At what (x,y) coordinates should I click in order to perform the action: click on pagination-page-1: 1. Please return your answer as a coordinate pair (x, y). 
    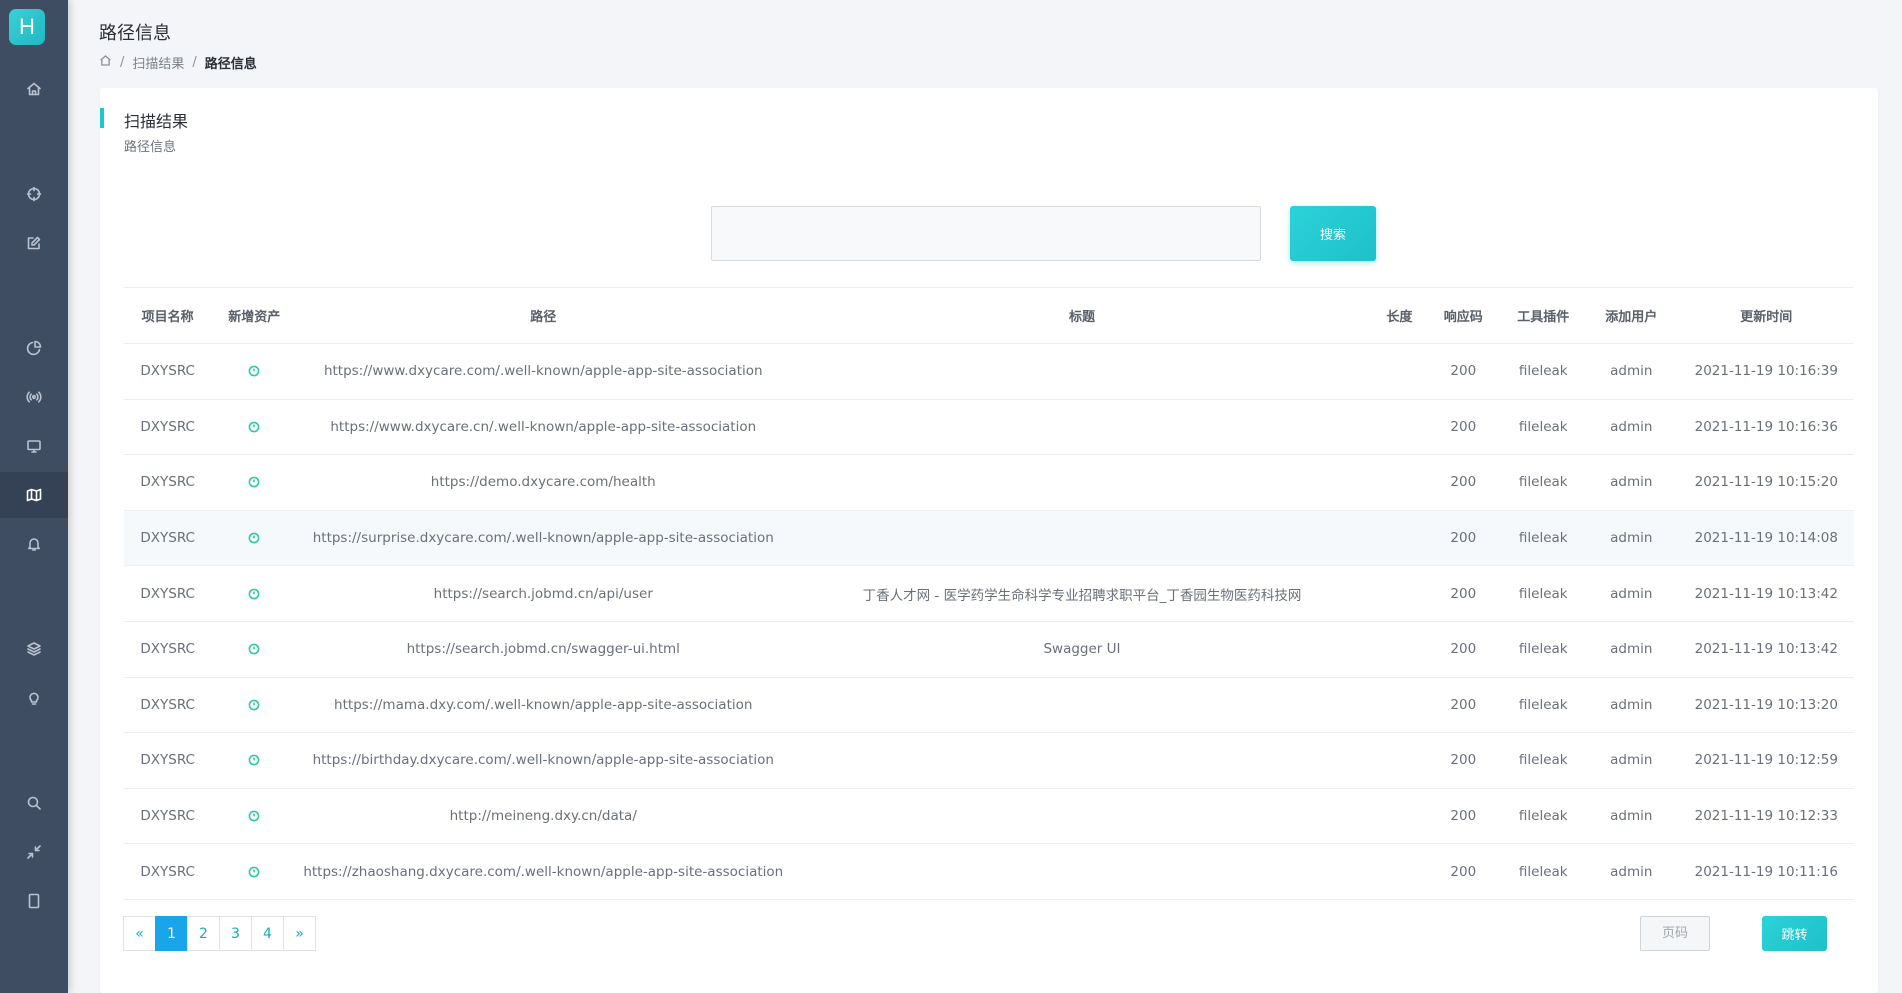
    Looking at the image, I should click on (171, 933).